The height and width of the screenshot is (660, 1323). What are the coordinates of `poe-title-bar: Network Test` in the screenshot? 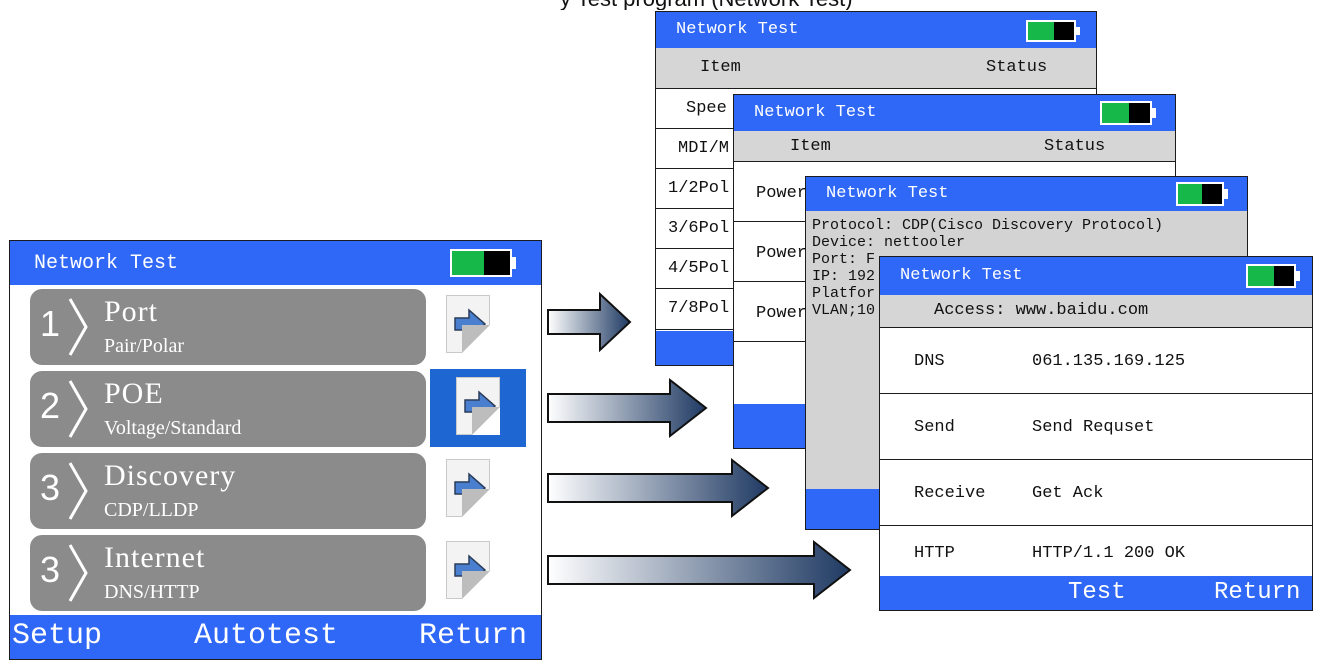 It's located at (954, 113).